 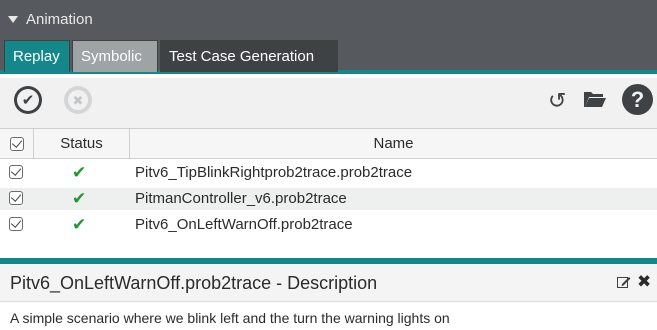 I want to click on table-header: Status Name, so click(x=328, y=144).